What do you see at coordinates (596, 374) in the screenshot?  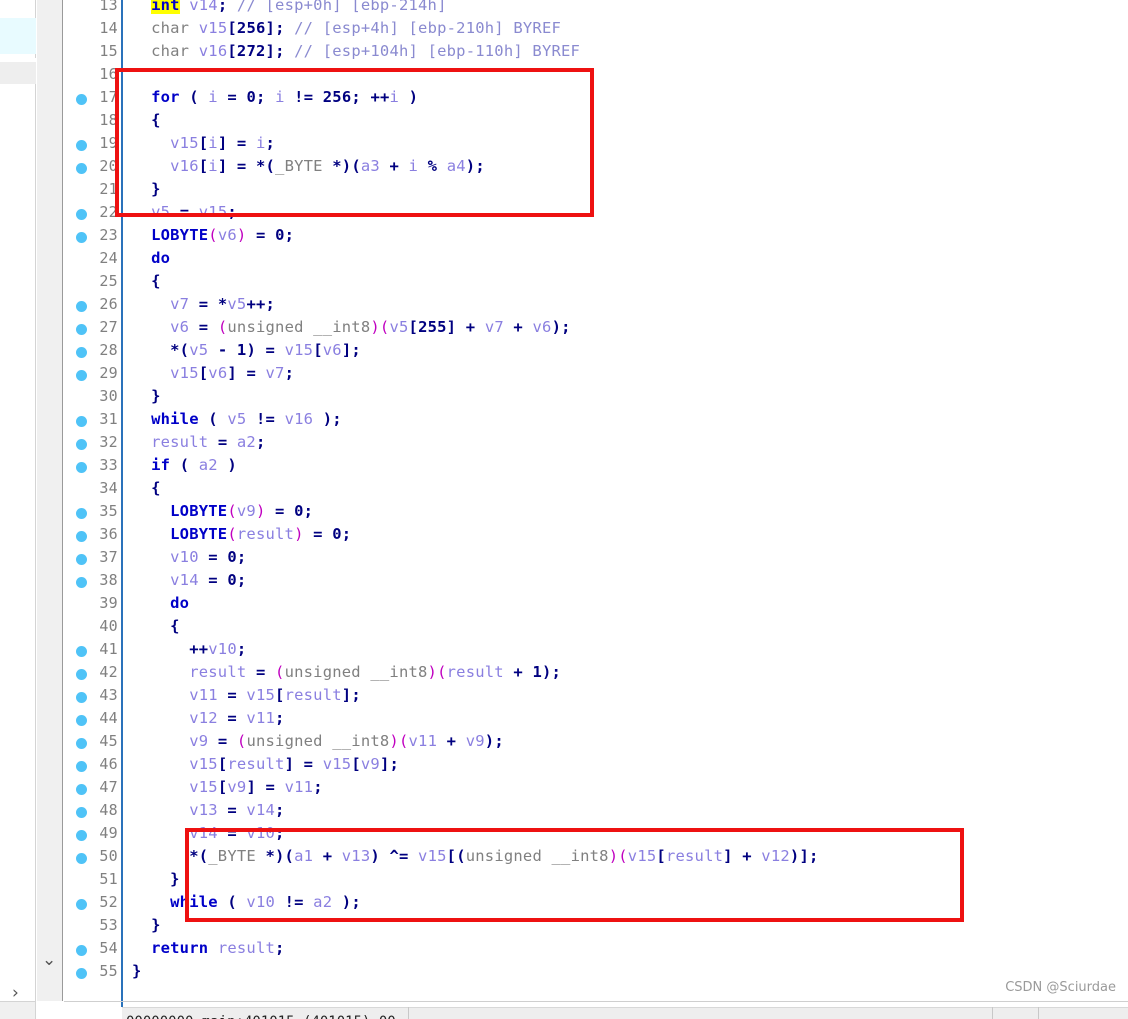 I see `code-line: 29 v15[v6] = v7;` at bounding box center [596, 374].